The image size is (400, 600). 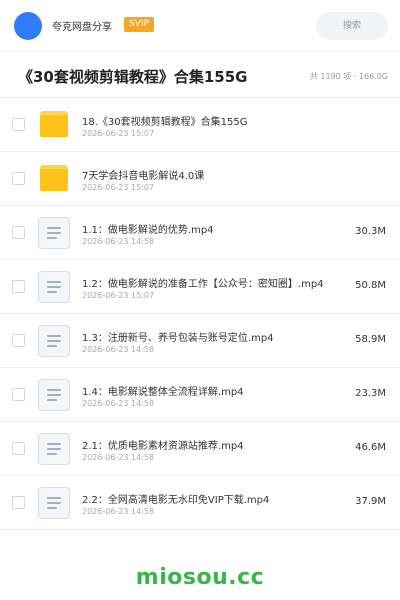 What do you see at coordinates (178, 338) in the screenshot?
I see `file-name: 1.3：注册新号、养号包装与账号定位.mp4` at bounding box center [178, 338].